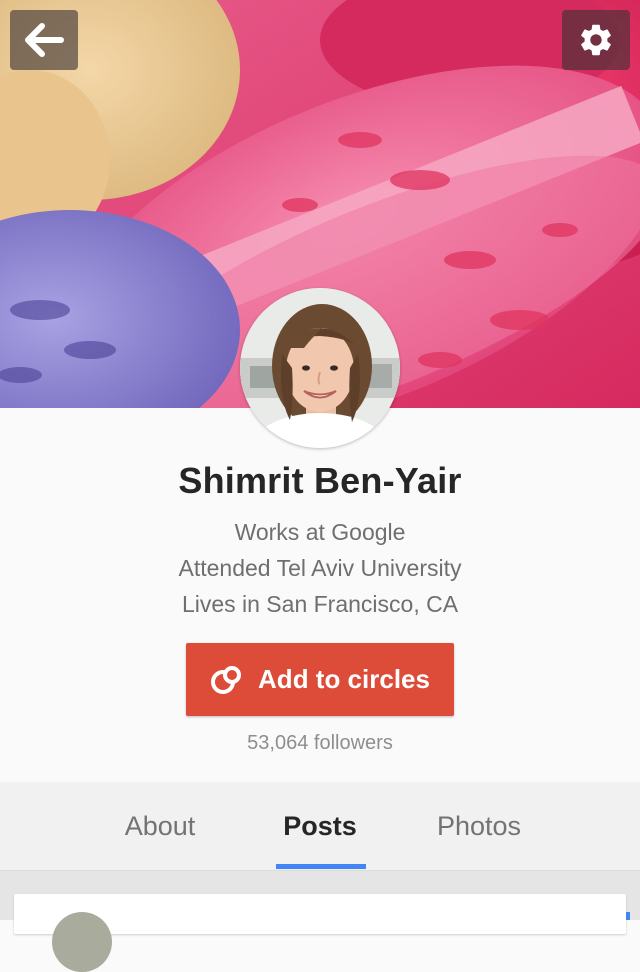  What do you see at coordinates (226, 679) in the screenshot?
I see `circles-icon` at bounding box center [226, 679].